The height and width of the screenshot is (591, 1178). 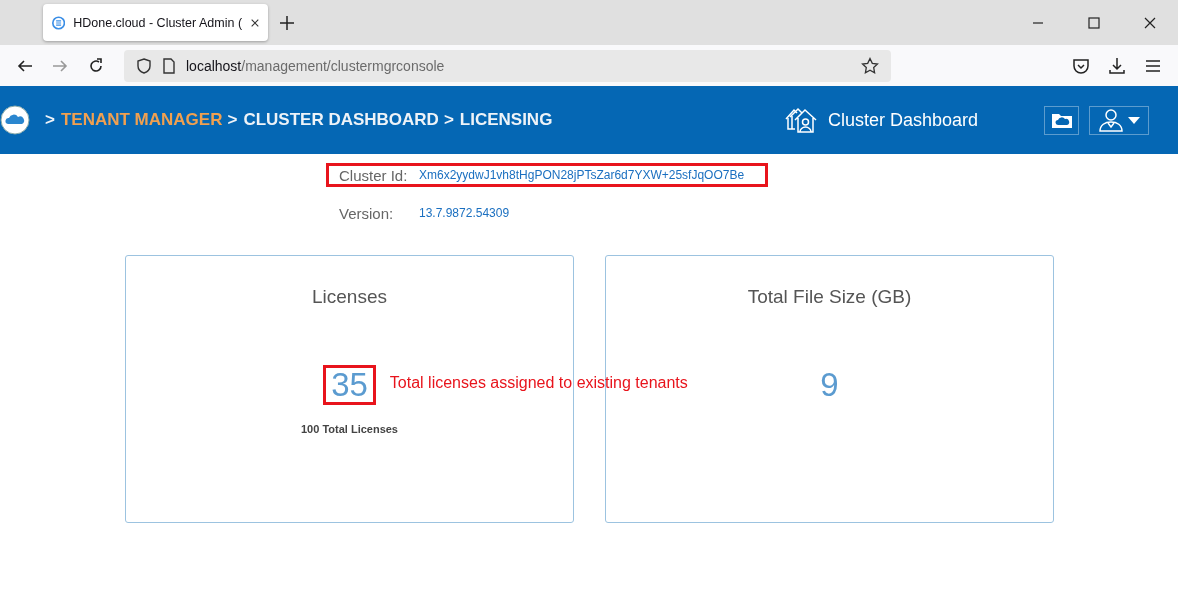 What do you see at coordinates (349, 429) in the screenshot?
I see `stat-caption: 100 Total Licenses` at bounding box center [349, 429].